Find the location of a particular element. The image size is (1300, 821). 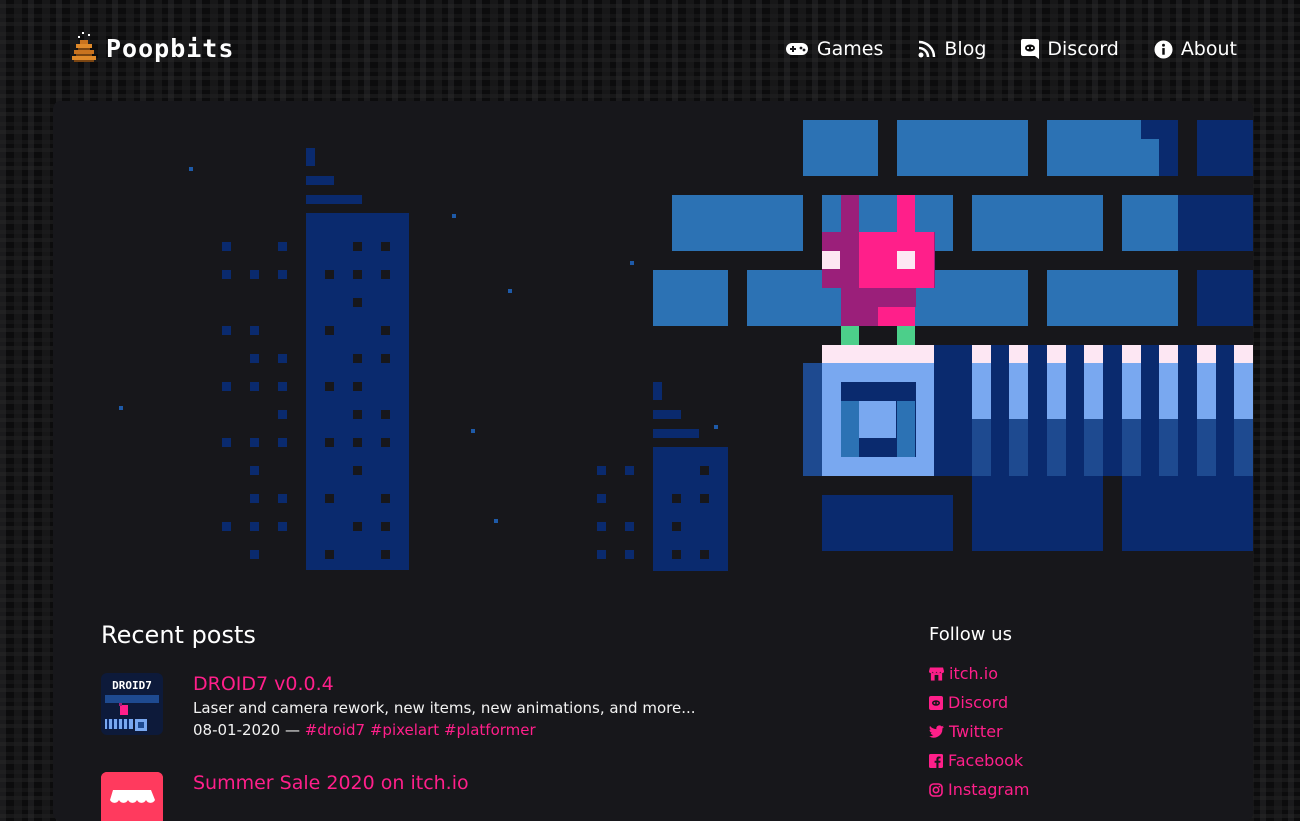

nav-blog: Blog is located at coordinates (952, 49).